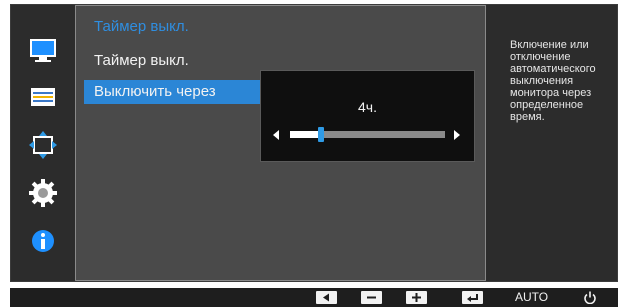 The image size is (621, 307). What do you see at coordinates (367, 107) in the screenshot?
I see `timer-value: 4ч.` at bounding box center [367, 107].